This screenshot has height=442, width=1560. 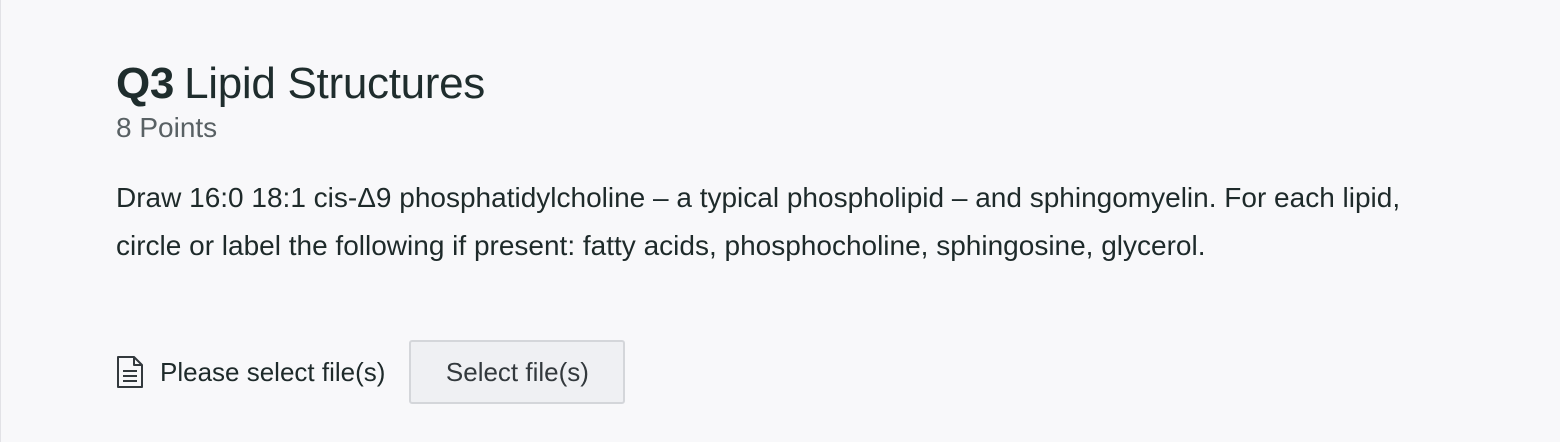 I want to click on file-upload-row: Please select file(s) Select file(s), so click(x=371, y=372).